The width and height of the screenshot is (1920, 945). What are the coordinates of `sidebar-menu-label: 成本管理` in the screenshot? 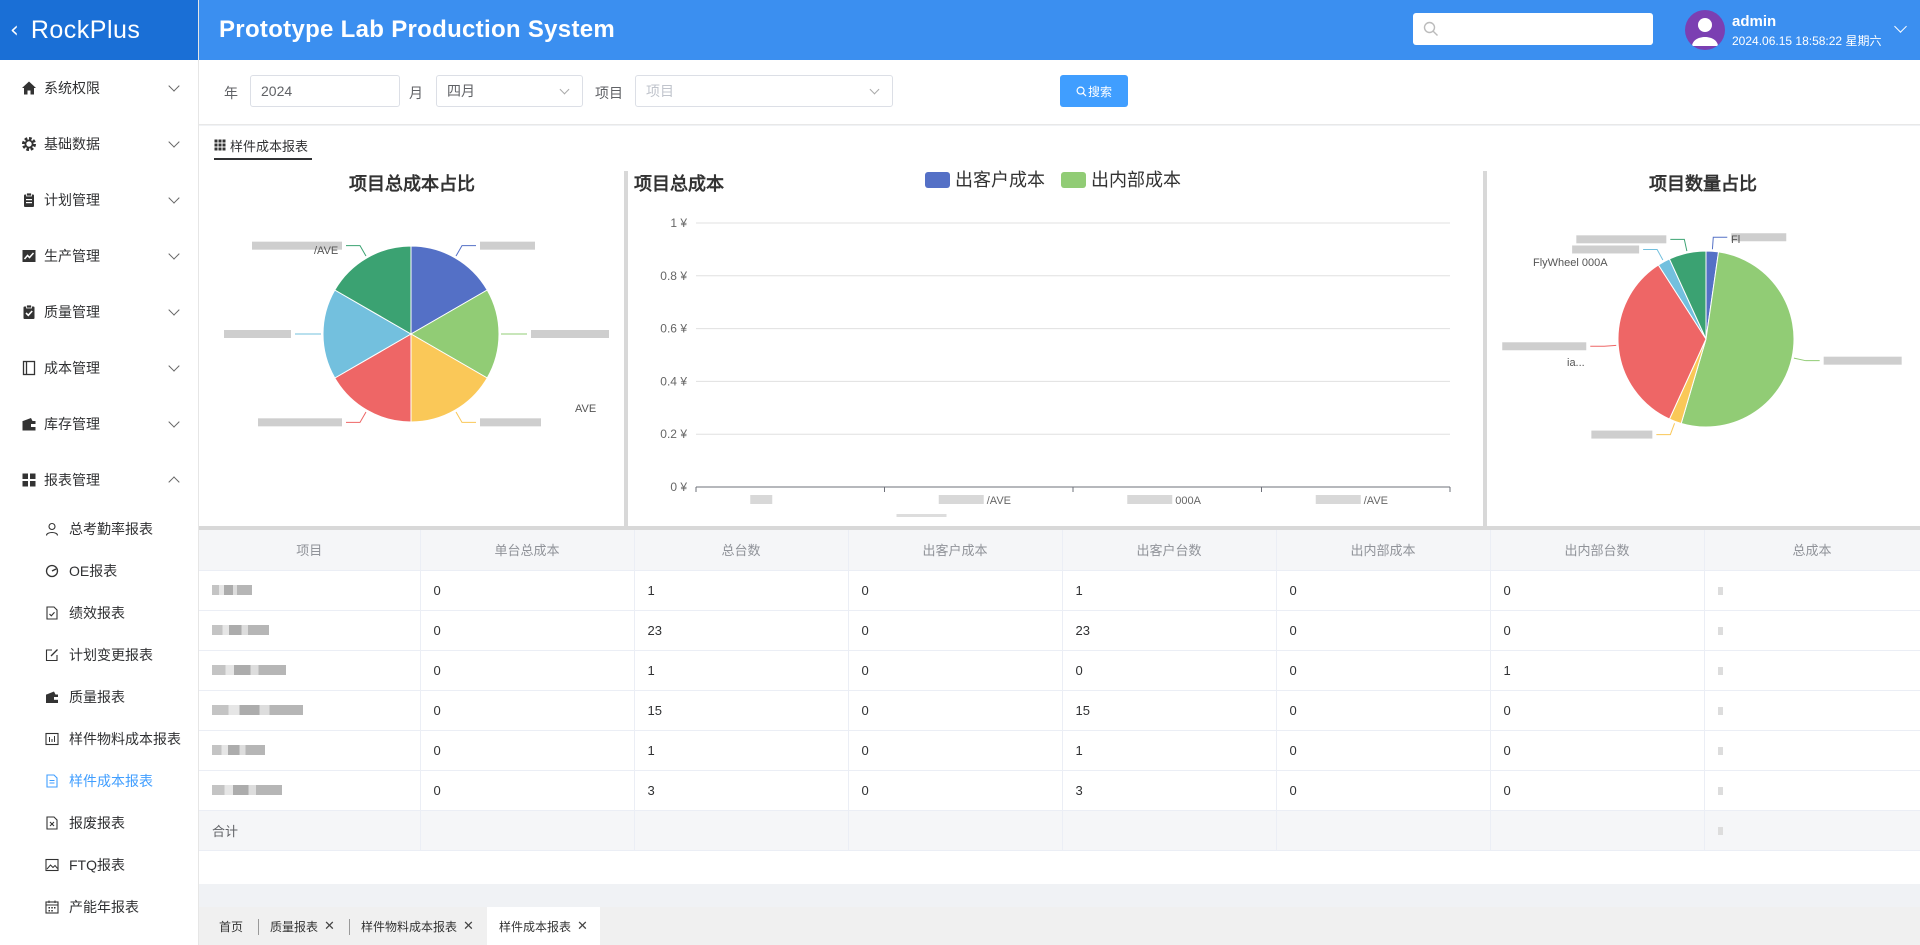 It's located at (72, 368).